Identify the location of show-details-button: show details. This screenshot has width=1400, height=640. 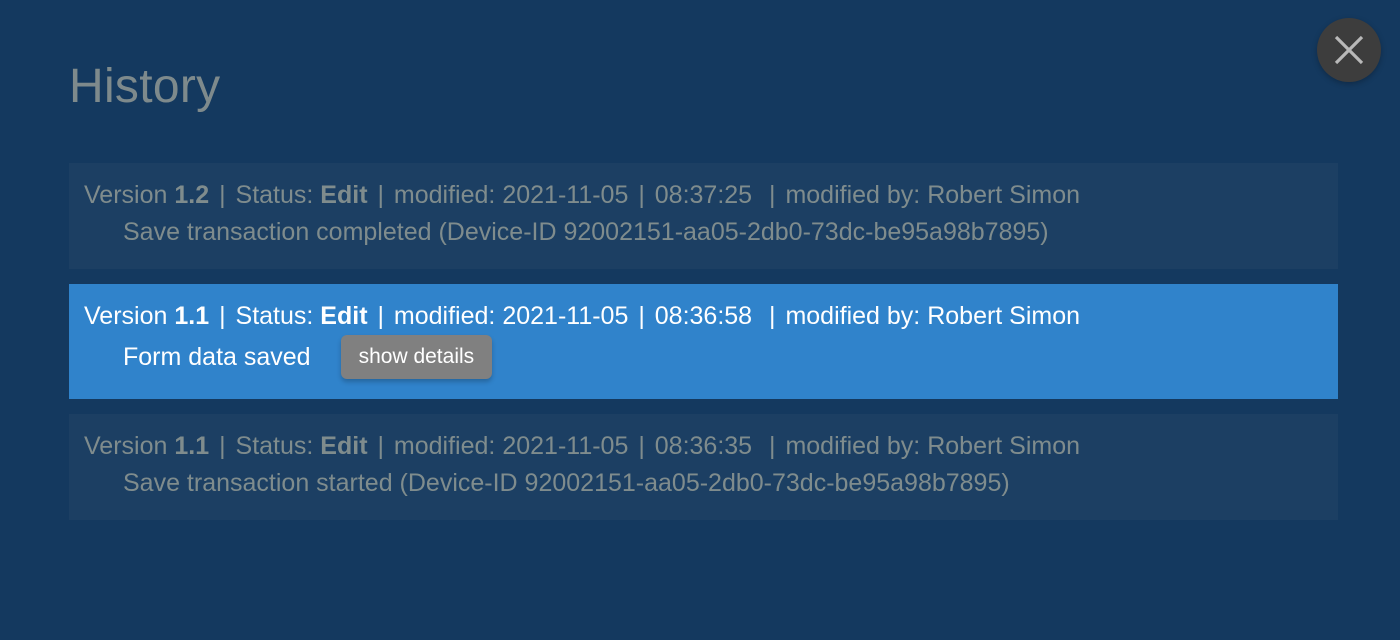
(416, 357).